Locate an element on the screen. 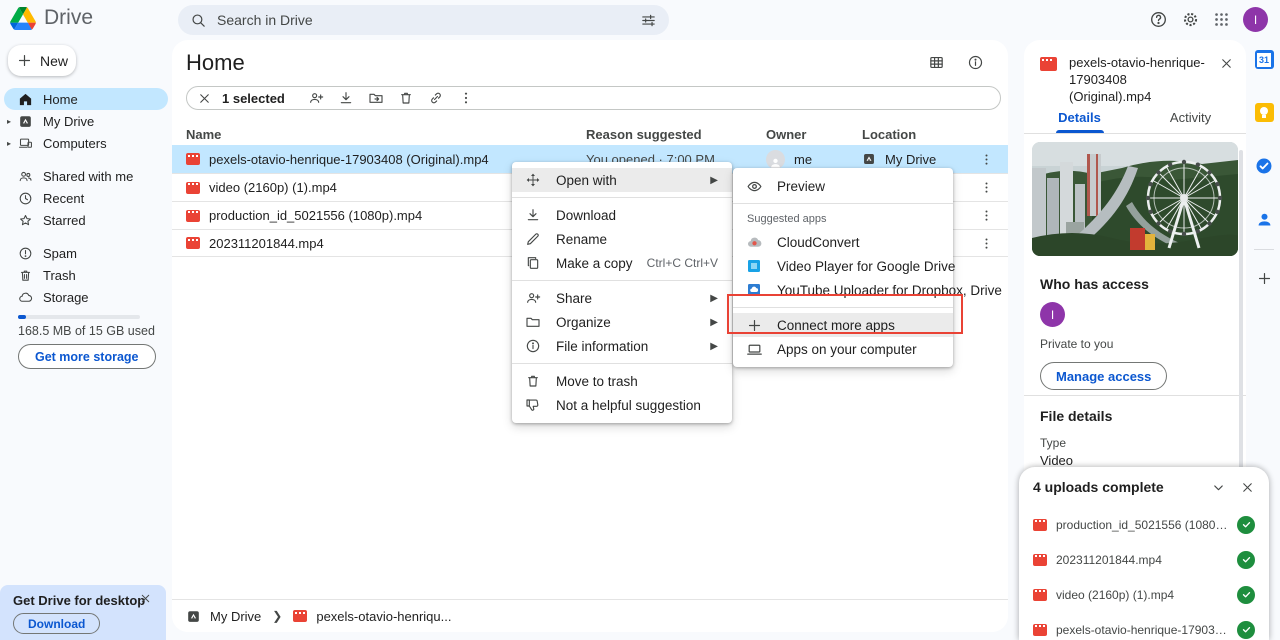  sidebar-item-starred: Starred is located at coordinates (86, 220).